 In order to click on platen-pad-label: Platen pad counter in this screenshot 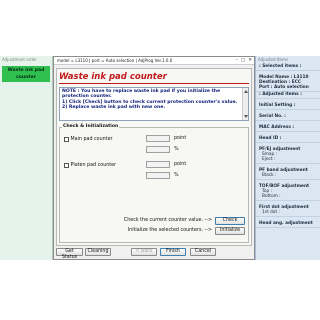, I will do `click(93, 165)`.